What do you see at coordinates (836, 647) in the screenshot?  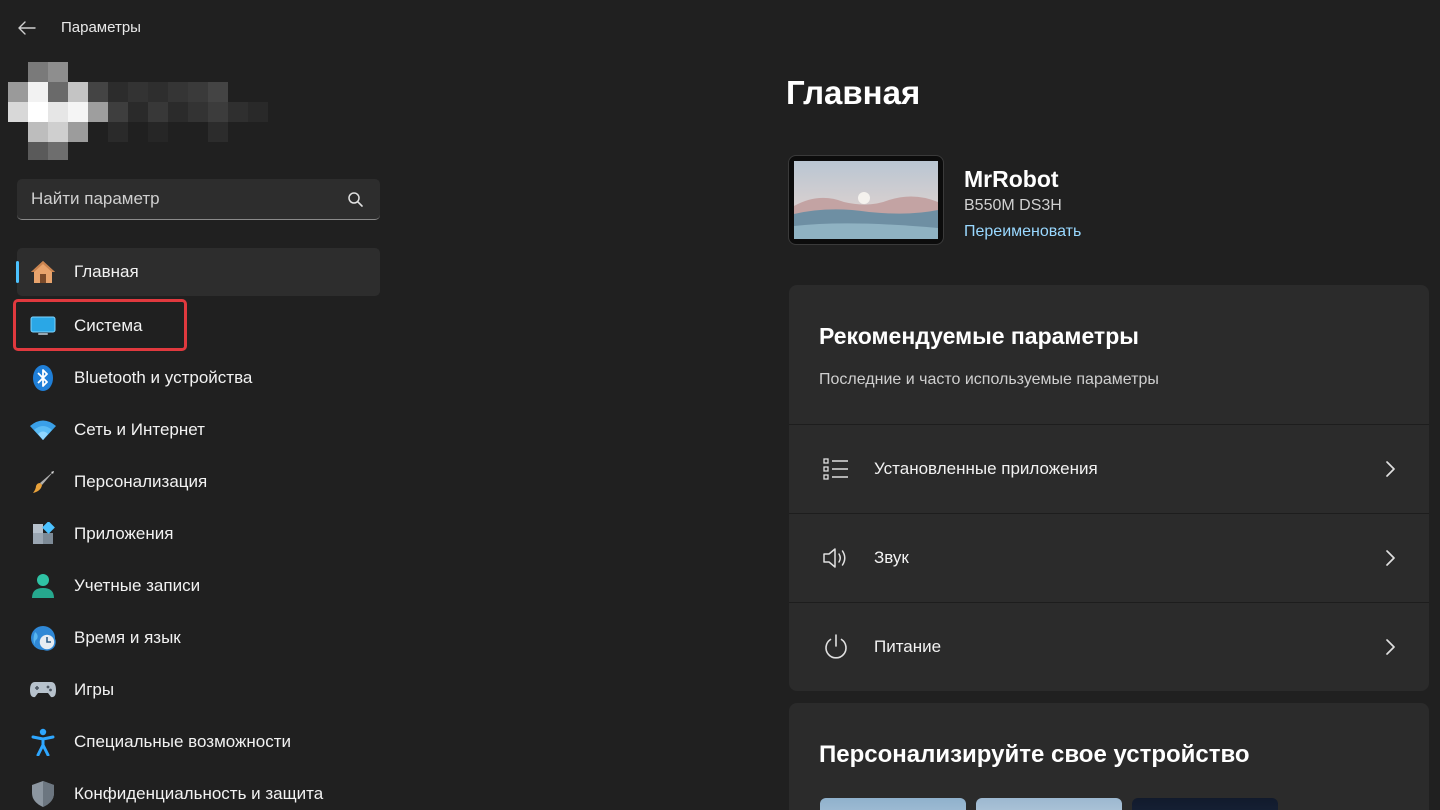 I see `power-icon` at bounding box center [836, 647].